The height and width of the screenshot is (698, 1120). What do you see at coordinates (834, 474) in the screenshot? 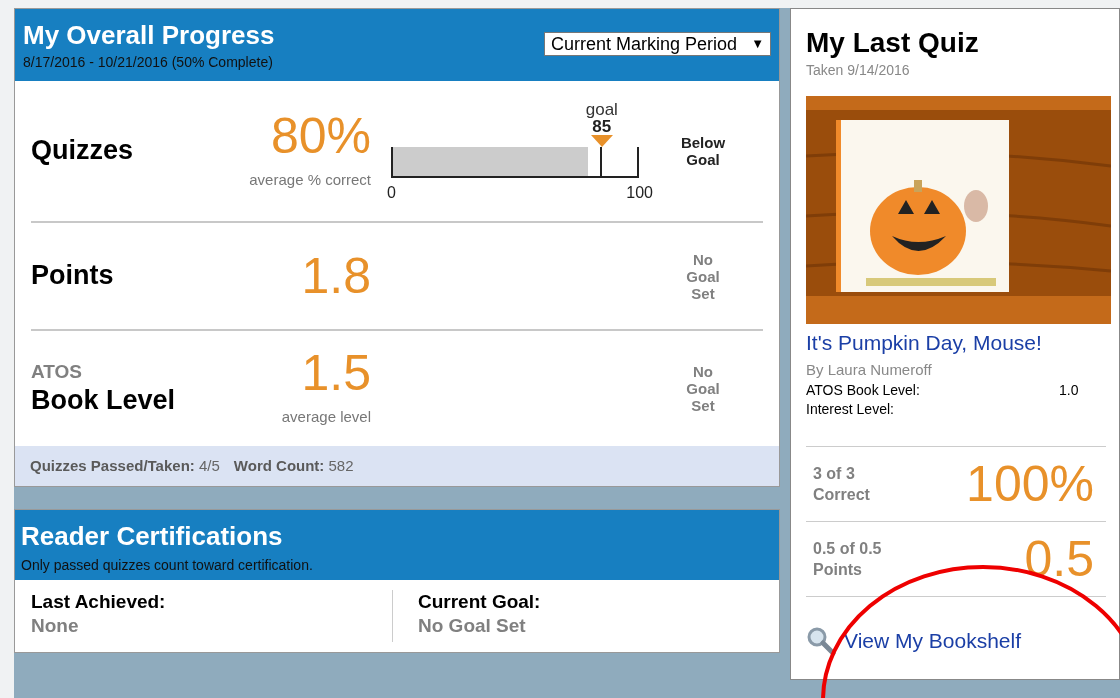
I see `stat-count: 3 of 3` at bounding box center [834, 474].